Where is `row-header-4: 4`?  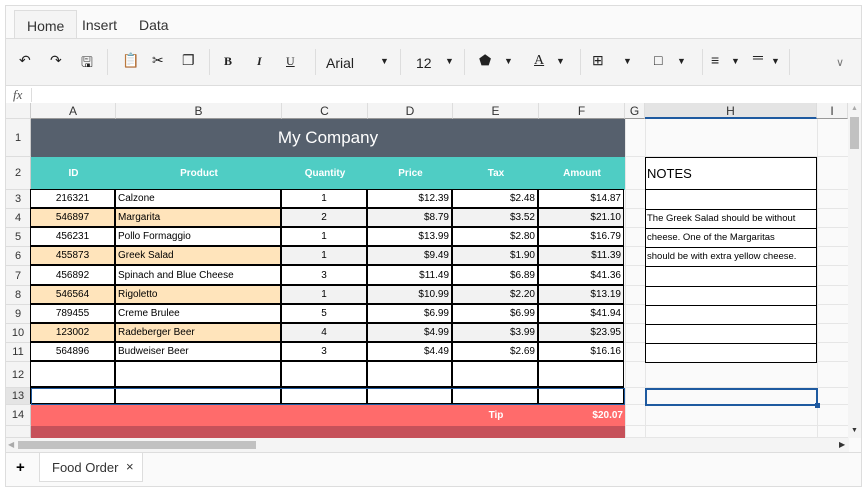
row-header-4: 4 is located at coordinates (18, 218).